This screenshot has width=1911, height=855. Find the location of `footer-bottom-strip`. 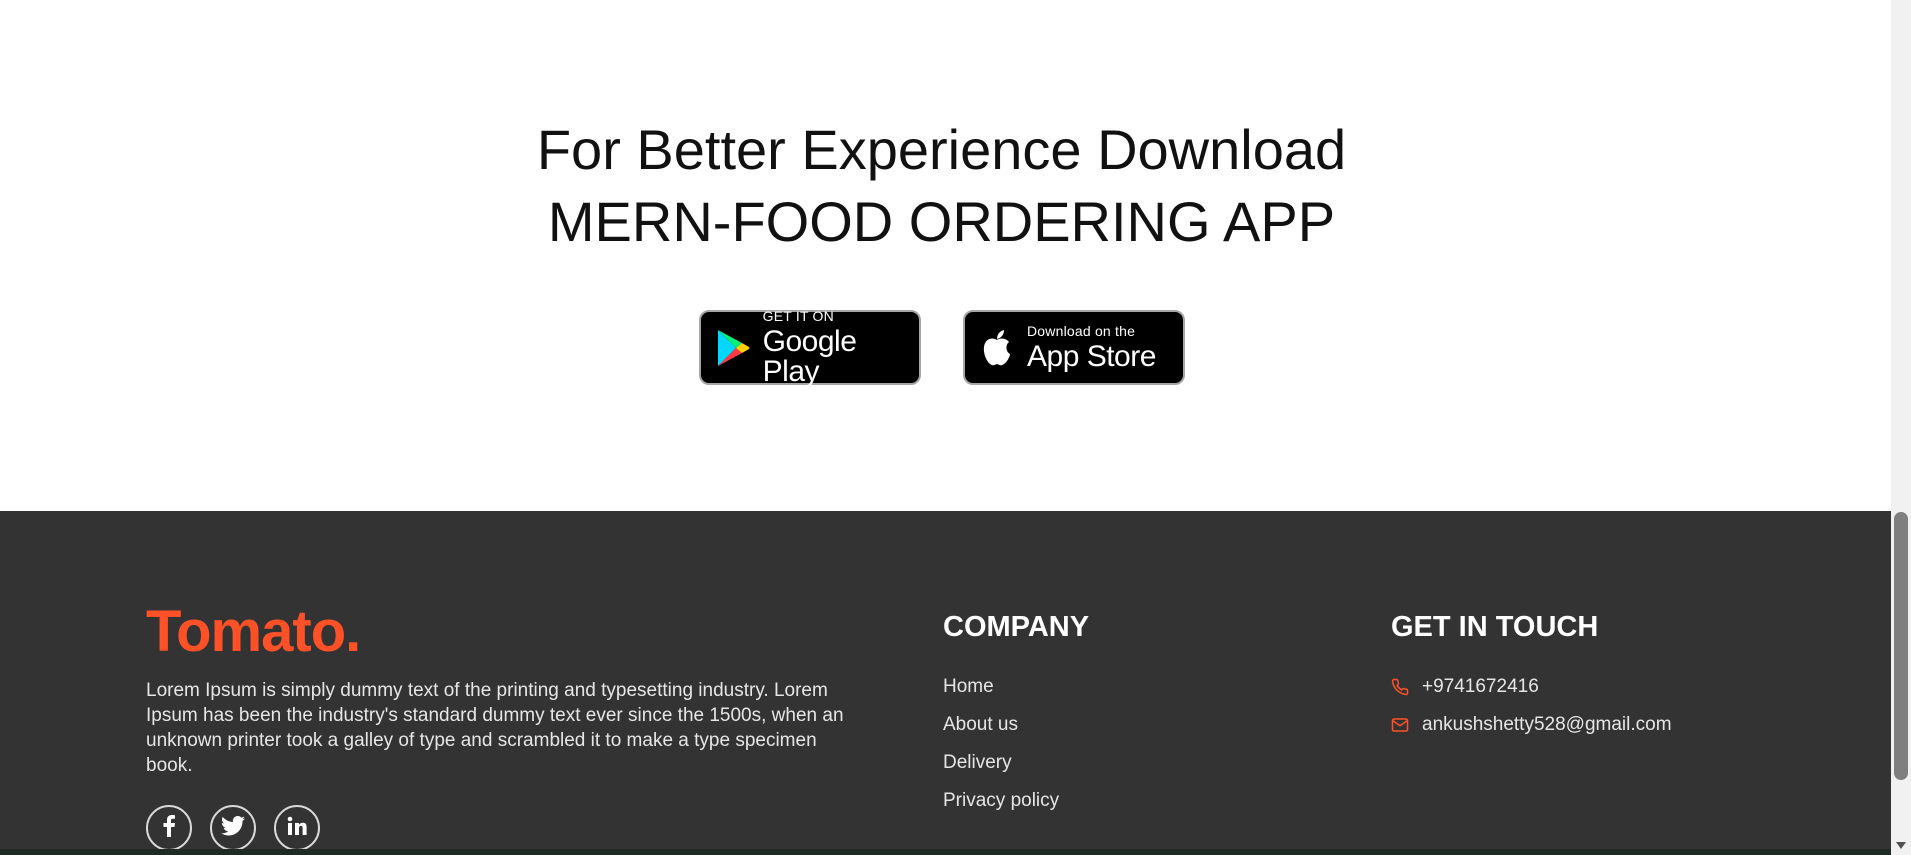

footer-bottom-strip is located at coordinates (945, 852).